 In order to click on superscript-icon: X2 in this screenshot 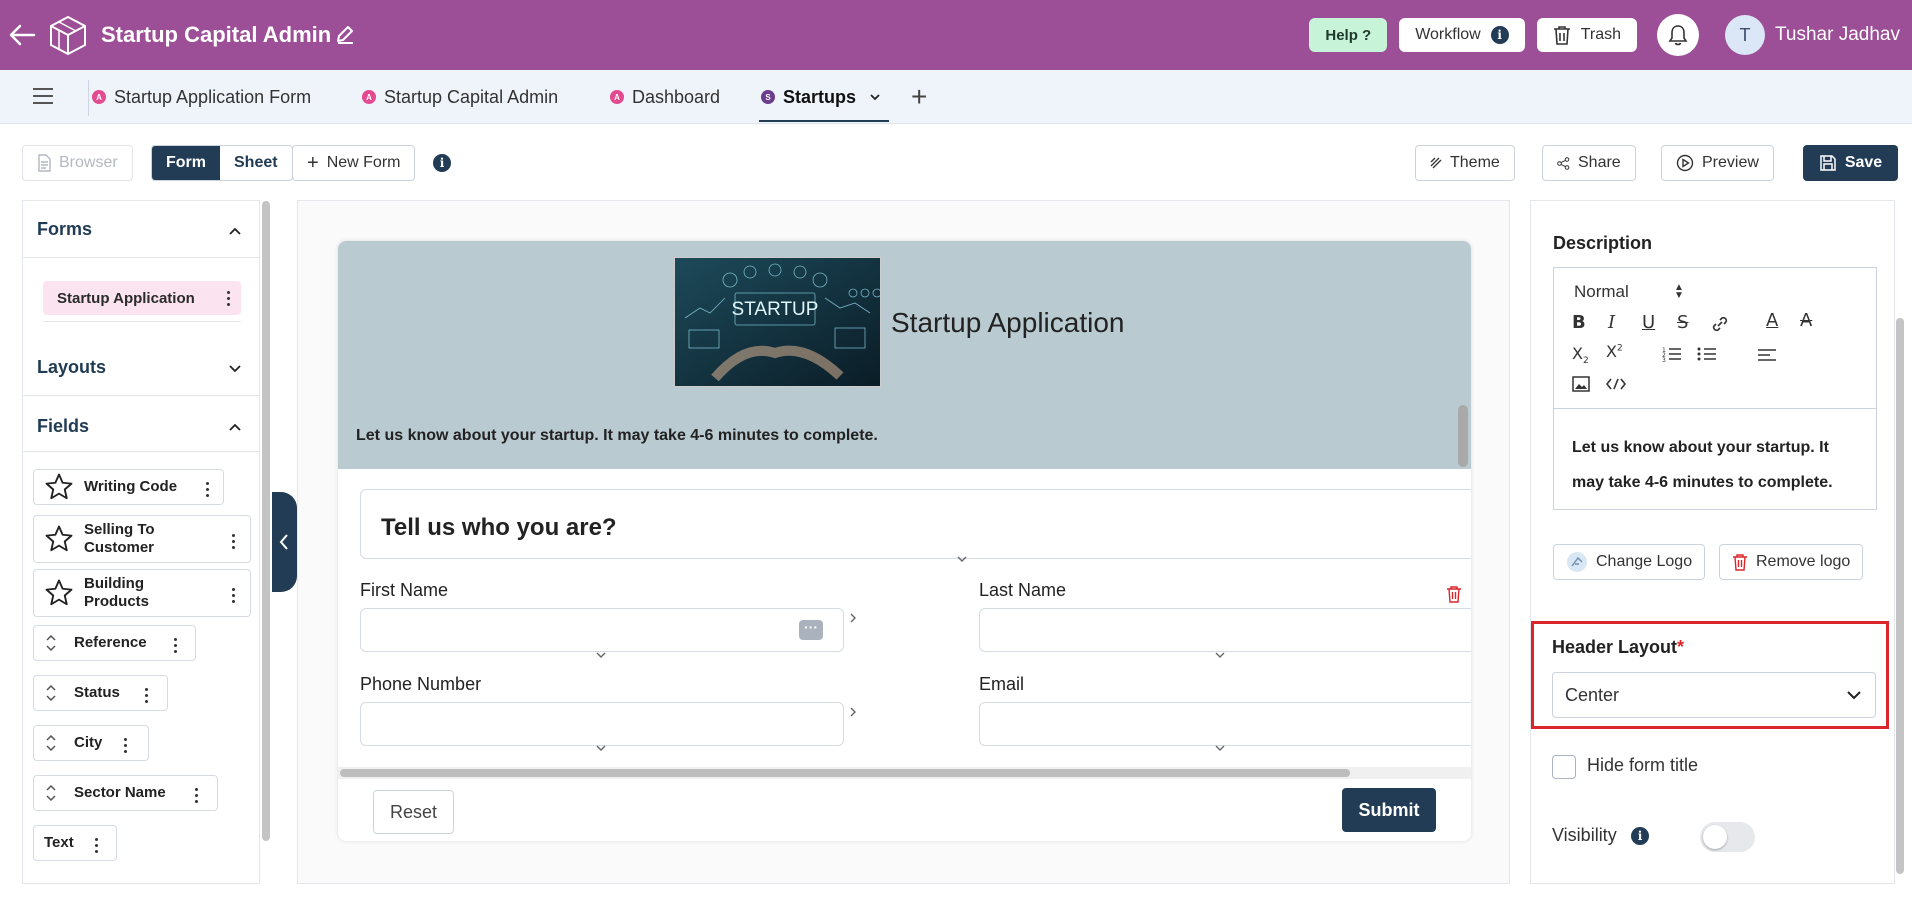, I will do `click(1614, 351)`.